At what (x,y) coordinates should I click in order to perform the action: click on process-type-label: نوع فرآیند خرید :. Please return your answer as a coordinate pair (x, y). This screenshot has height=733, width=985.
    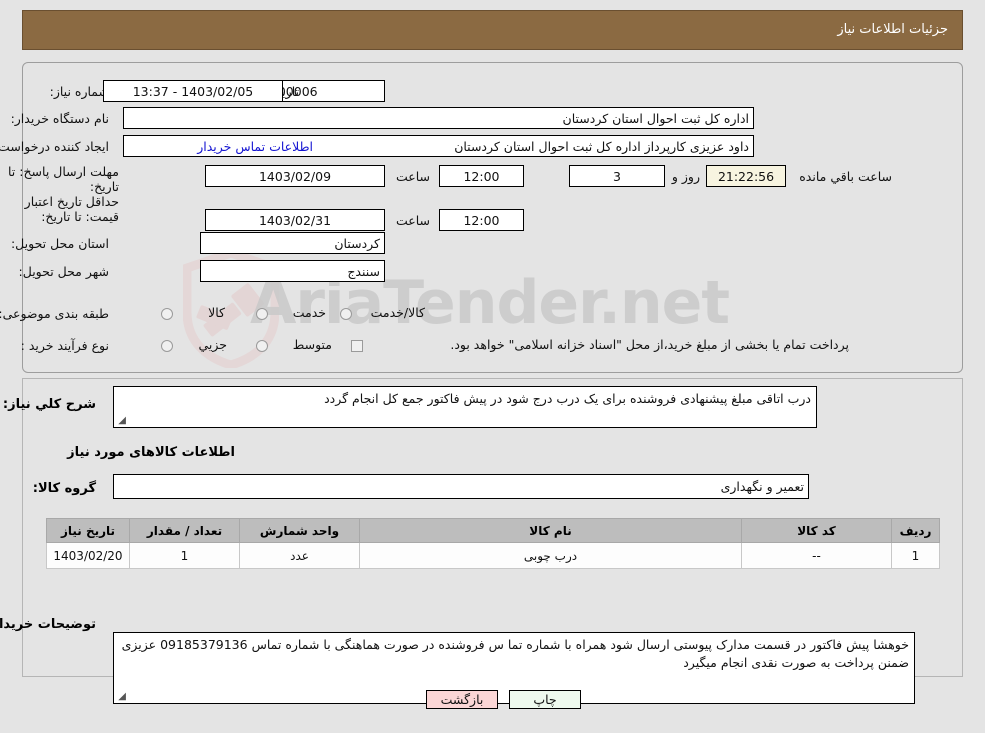
    Looking at the image, I should click on (64, 345).